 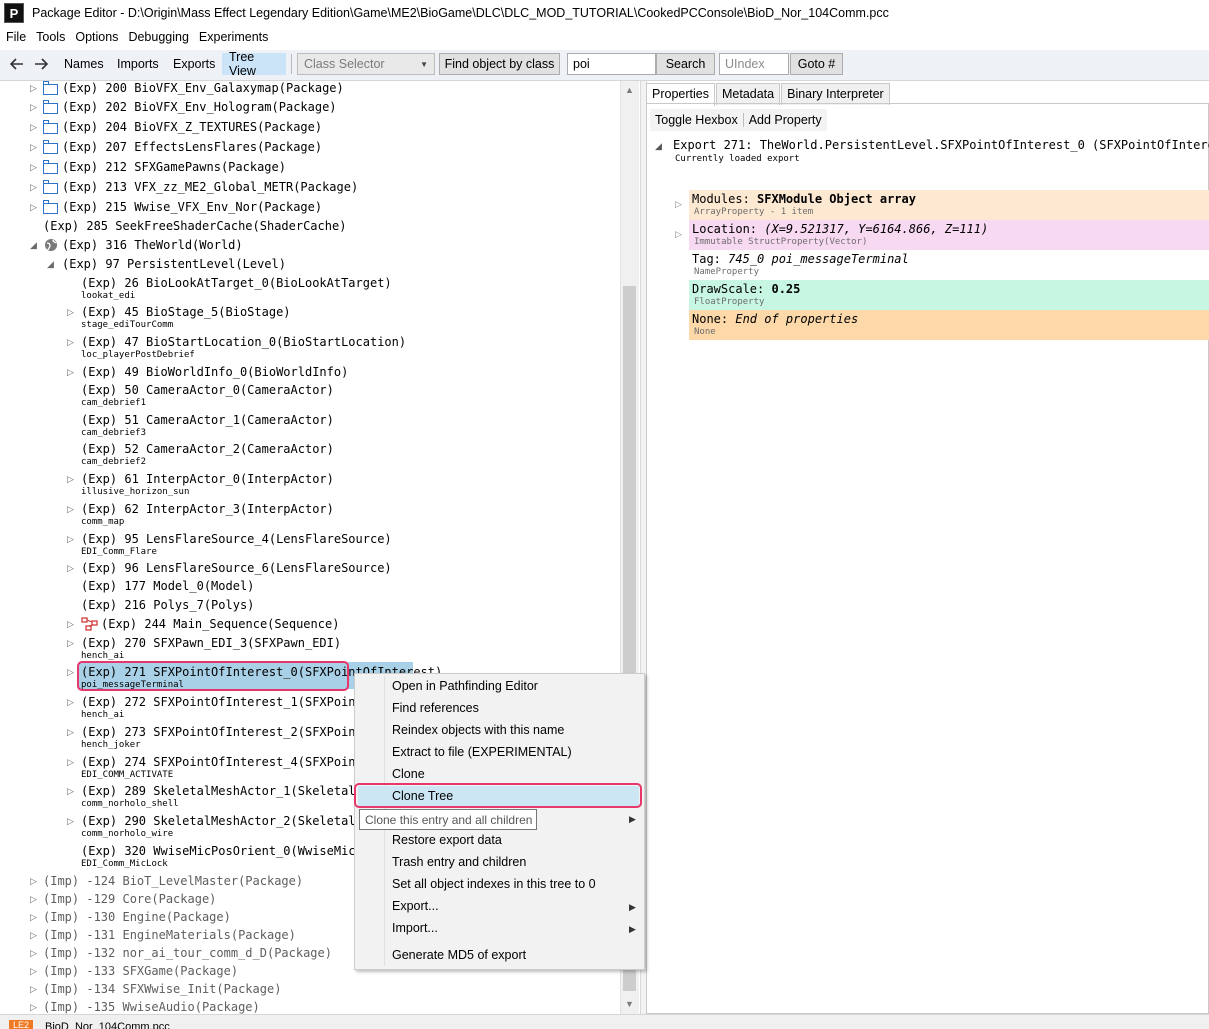 What do you see at coordinates (697, 120) in the screenshot?
I see `toggle-hexbox-button: Toggle Hexbox` at bounding box center [697, 120].